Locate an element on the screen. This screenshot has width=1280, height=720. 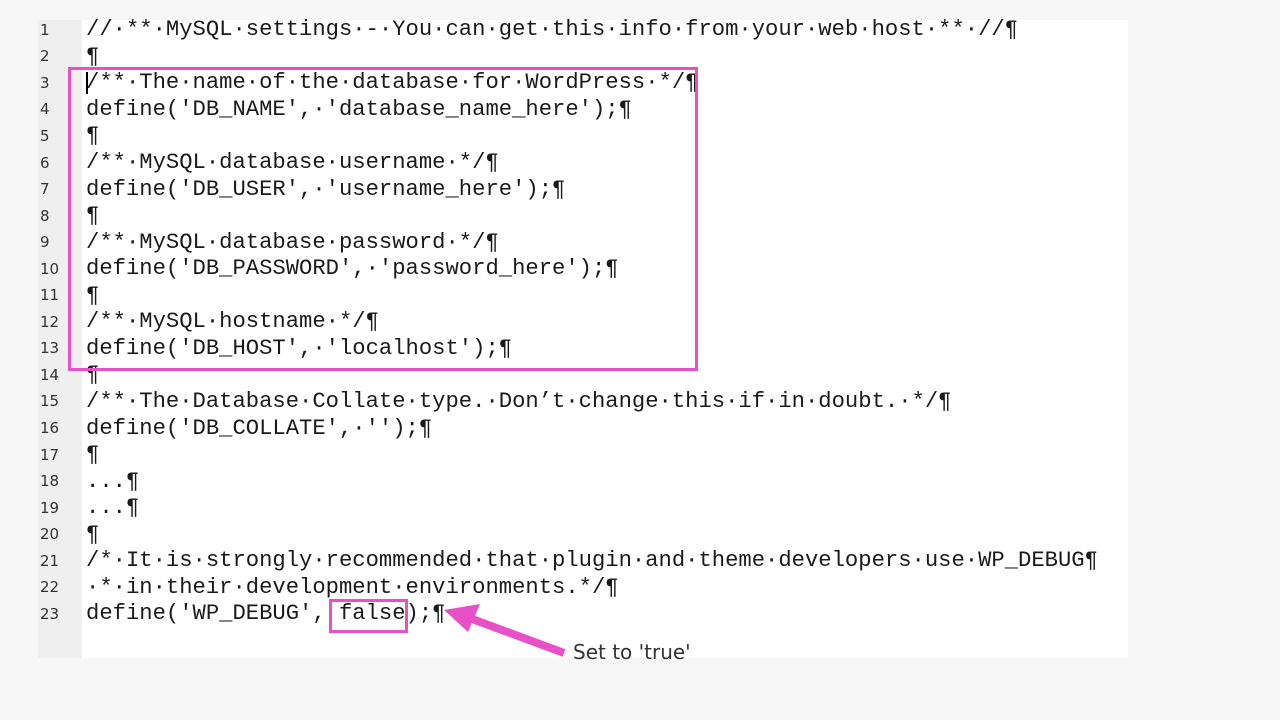
line-number: 23 is located at coordinates (50, 613).